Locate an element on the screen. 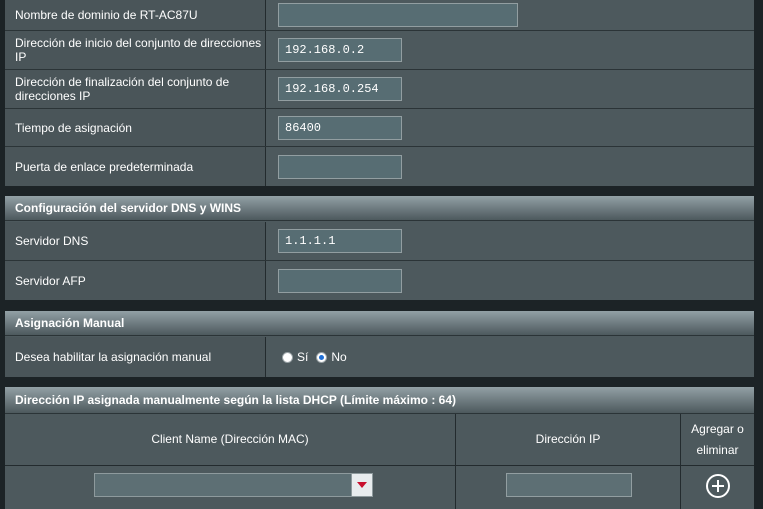  radio-no: No is located at coordinates (331, 357).